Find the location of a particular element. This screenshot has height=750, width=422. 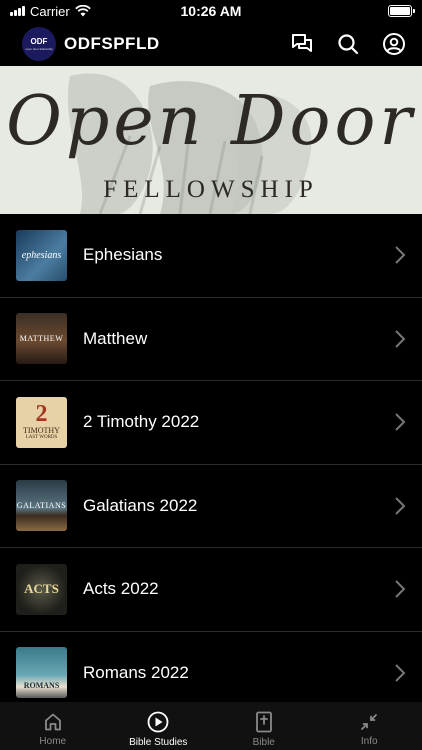

carrier-label: Carrier is located at coordinates (50, 11).